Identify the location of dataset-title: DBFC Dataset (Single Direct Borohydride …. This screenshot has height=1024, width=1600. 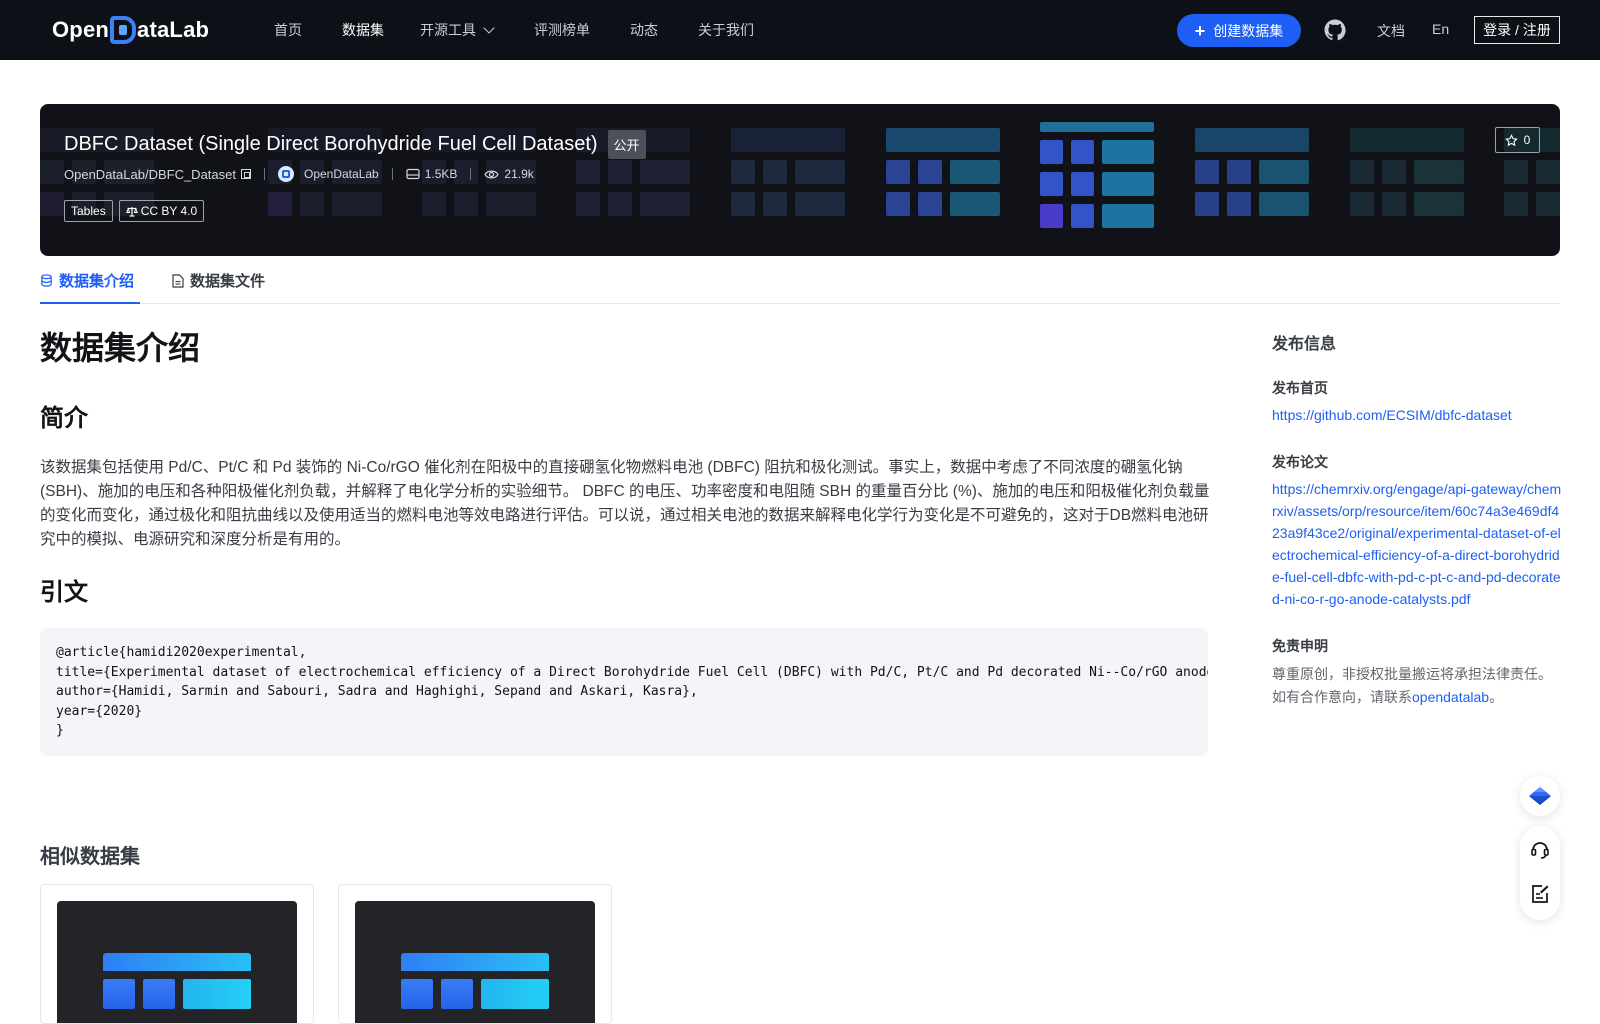
(355, 144).